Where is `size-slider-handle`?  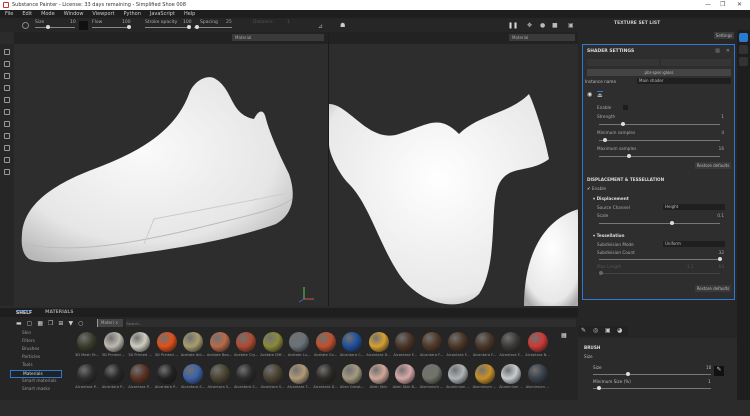 size-slider-handle is located at coordinates (48, 27).